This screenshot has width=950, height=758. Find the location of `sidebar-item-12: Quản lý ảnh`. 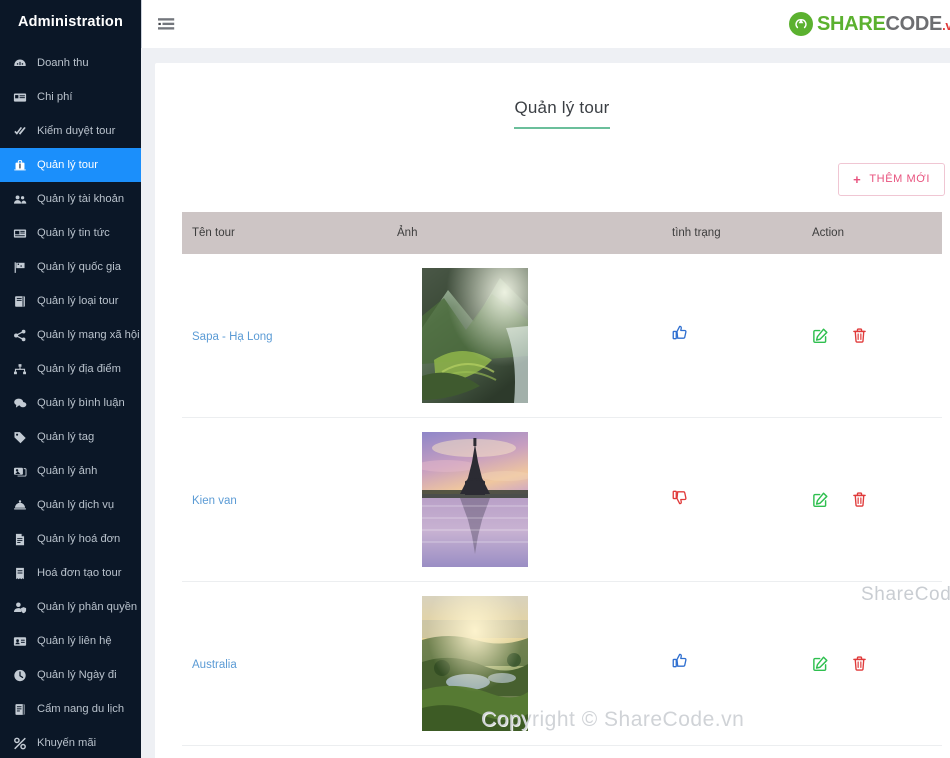

sidebar-item-12: Quản lý ảnh is located at coordinates (70, 471).